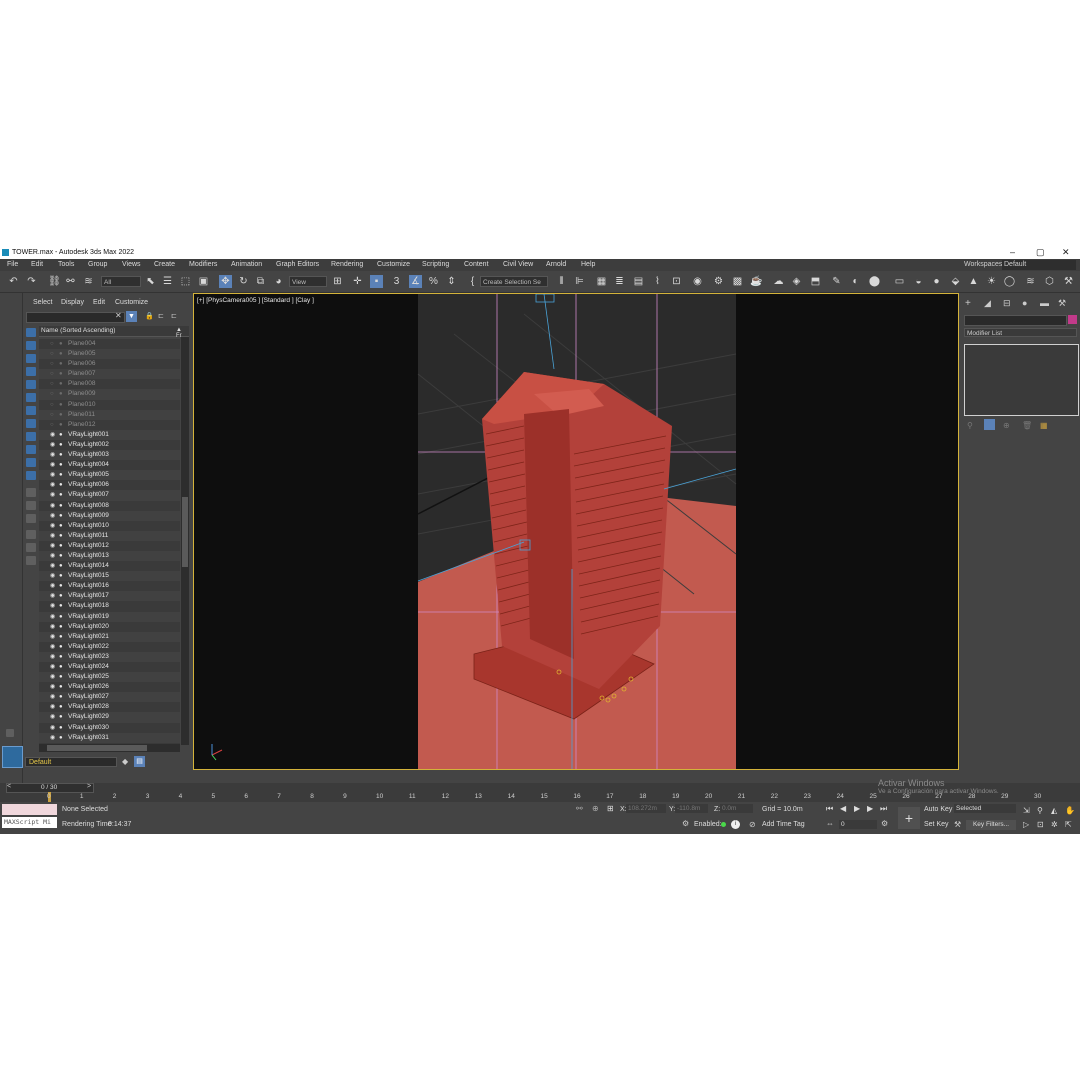 This screenshot has height=1080, width=1080. What do you see at coordinates (646, 808) in the screenshot?
I see `x-coordinate-field: 108.272m` at bounding box center [646, 808].